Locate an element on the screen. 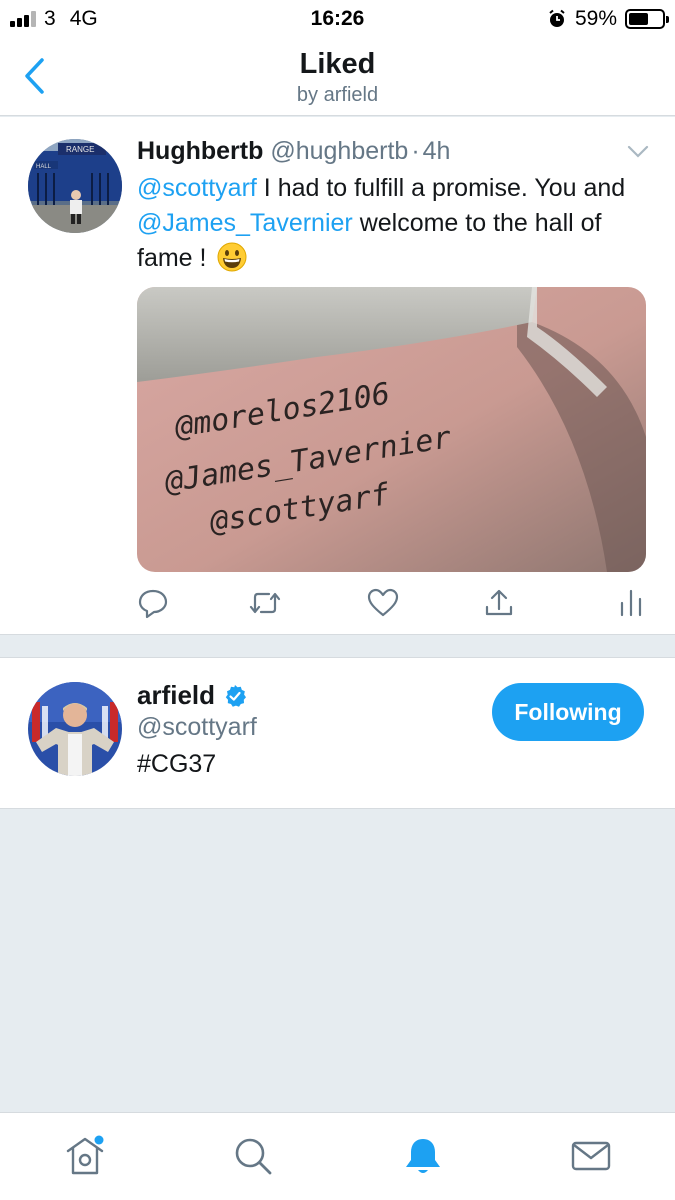 Image resolution: width=675 pixels, height=1200 pixels. page-title: Liked is located at coordinates (337, 64).